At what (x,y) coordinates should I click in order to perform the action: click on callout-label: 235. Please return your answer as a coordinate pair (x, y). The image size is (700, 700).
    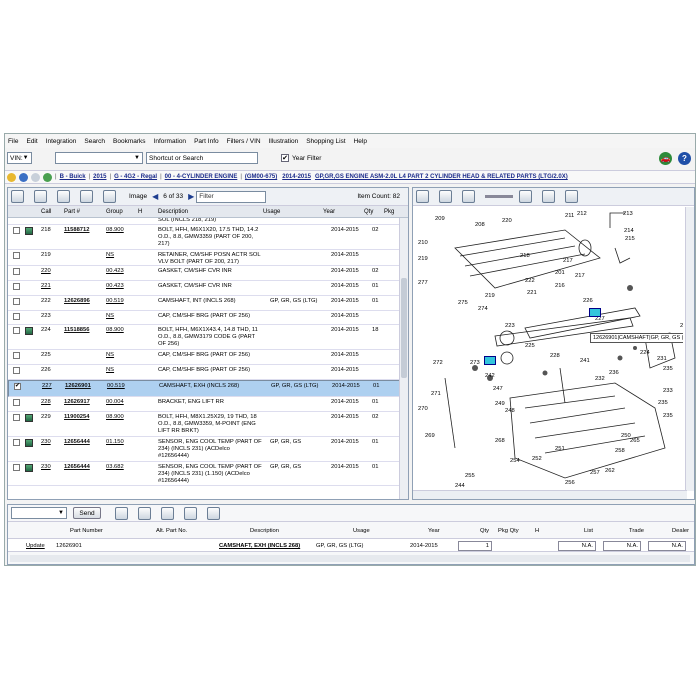
    Looking at the image, I should click on (663, 403).